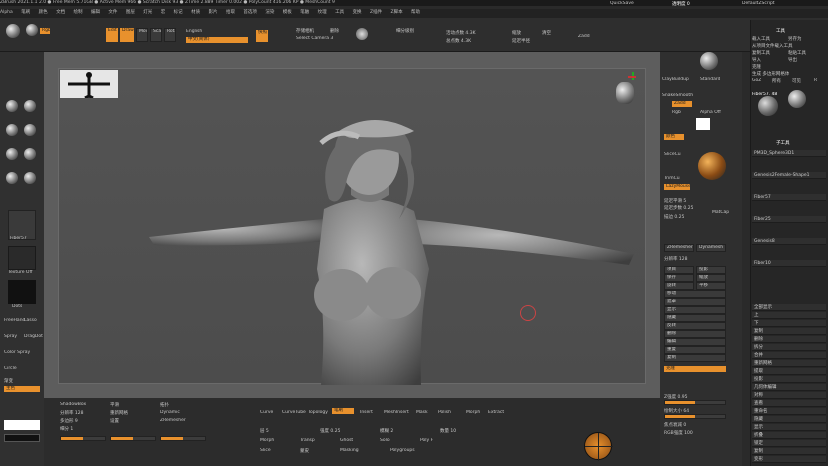 The image size is (828, 466). What do you see at coordinates (164, 405) in the screenshot?
I see `topology-label: 拓扑` at bounding box center [164, 405].